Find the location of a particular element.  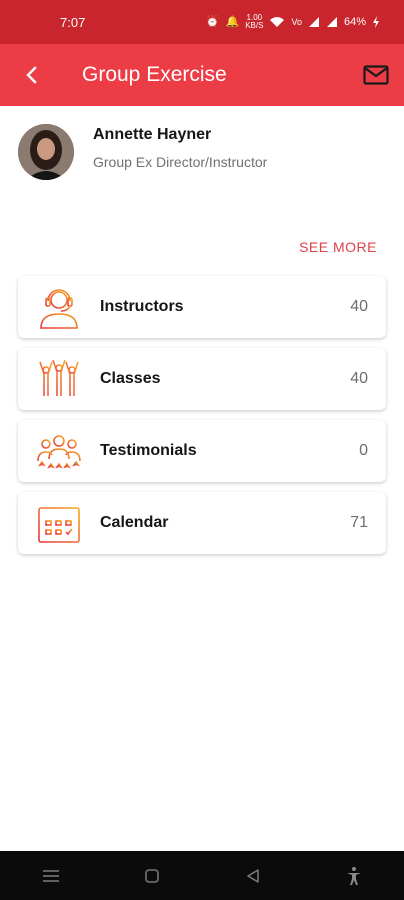

back-button is located at coordinates (32, 75).